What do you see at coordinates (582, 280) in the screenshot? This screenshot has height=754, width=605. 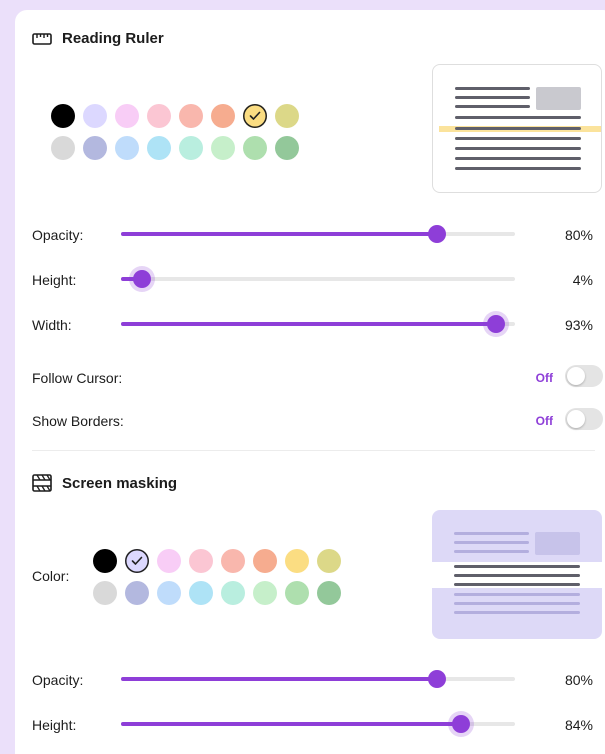 I see `ruler-height-value: 4%` at bounding box center [582, 280].